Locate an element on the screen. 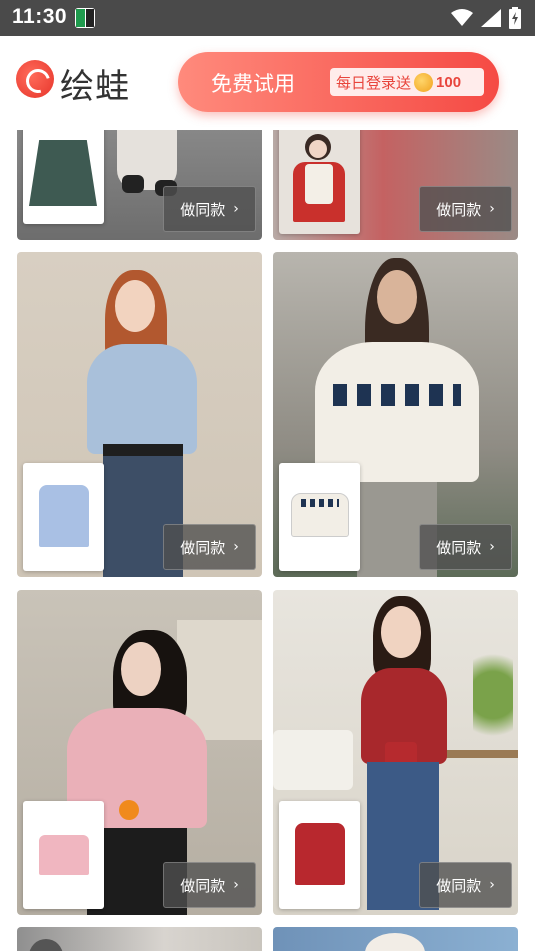  orange-fruit is located at coordinates (129, 810).